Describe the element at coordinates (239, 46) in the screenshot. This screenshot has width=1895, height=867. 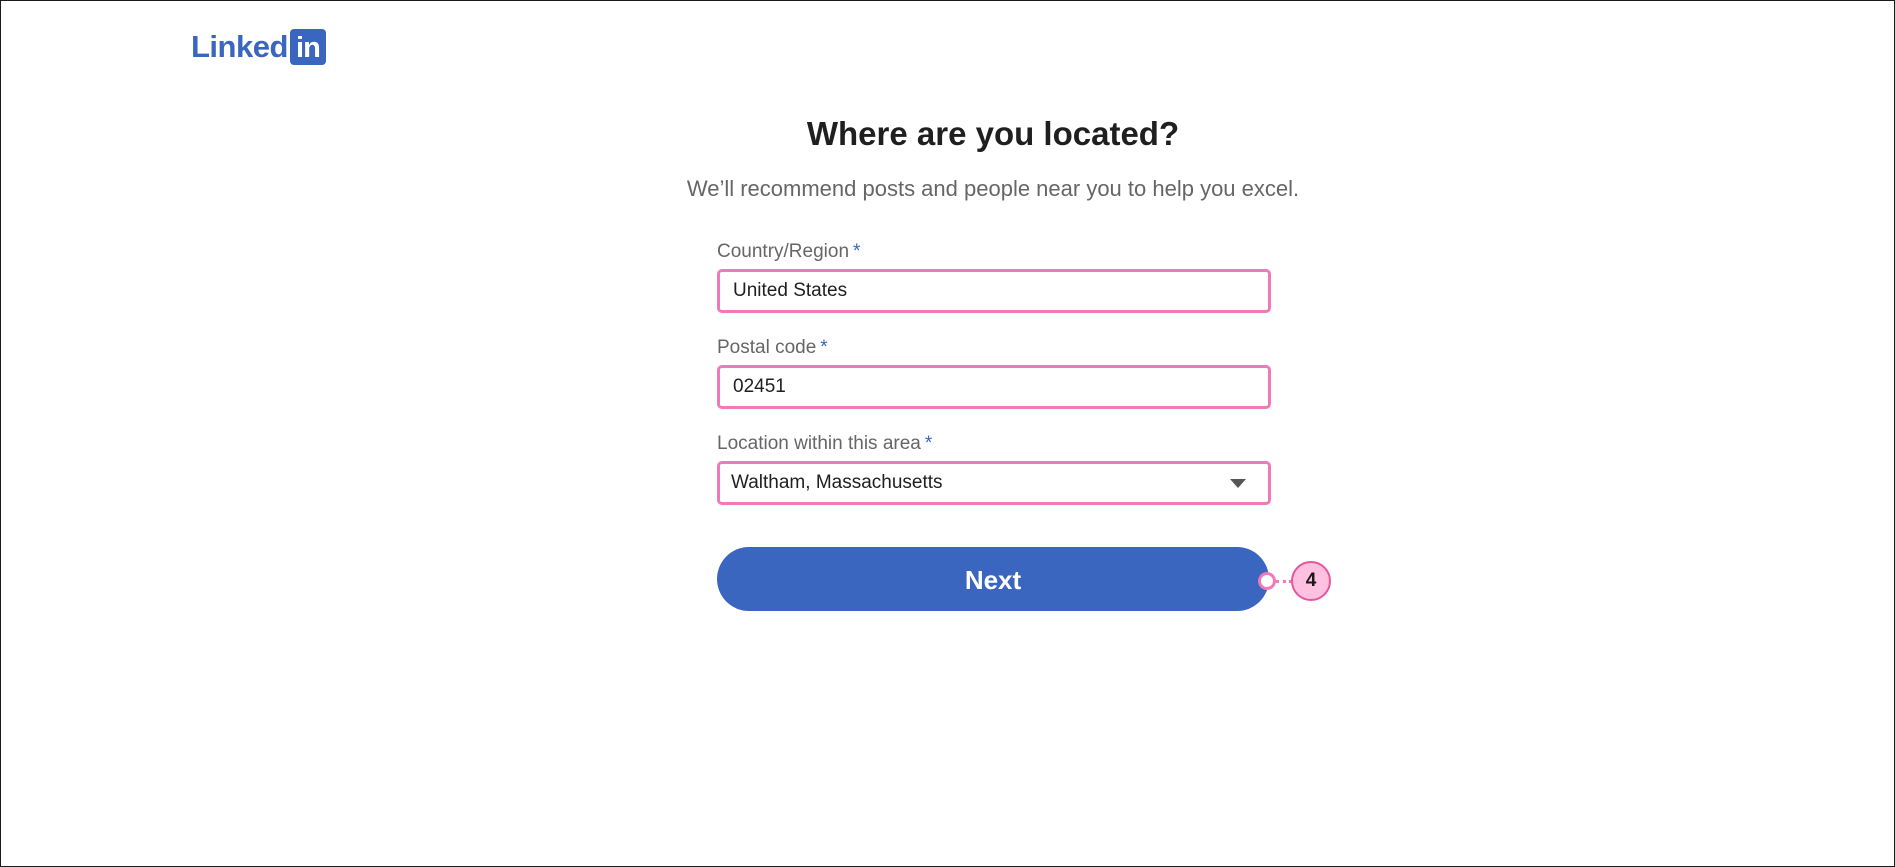
I see `logo-wordmark: Linked` at that location.